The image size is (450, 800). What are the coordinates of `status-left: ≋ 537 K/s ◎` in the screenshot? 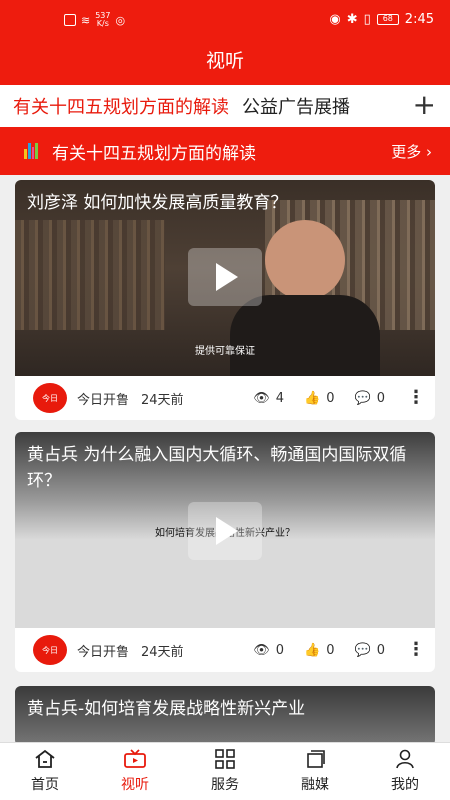 It's located at (94, 20).